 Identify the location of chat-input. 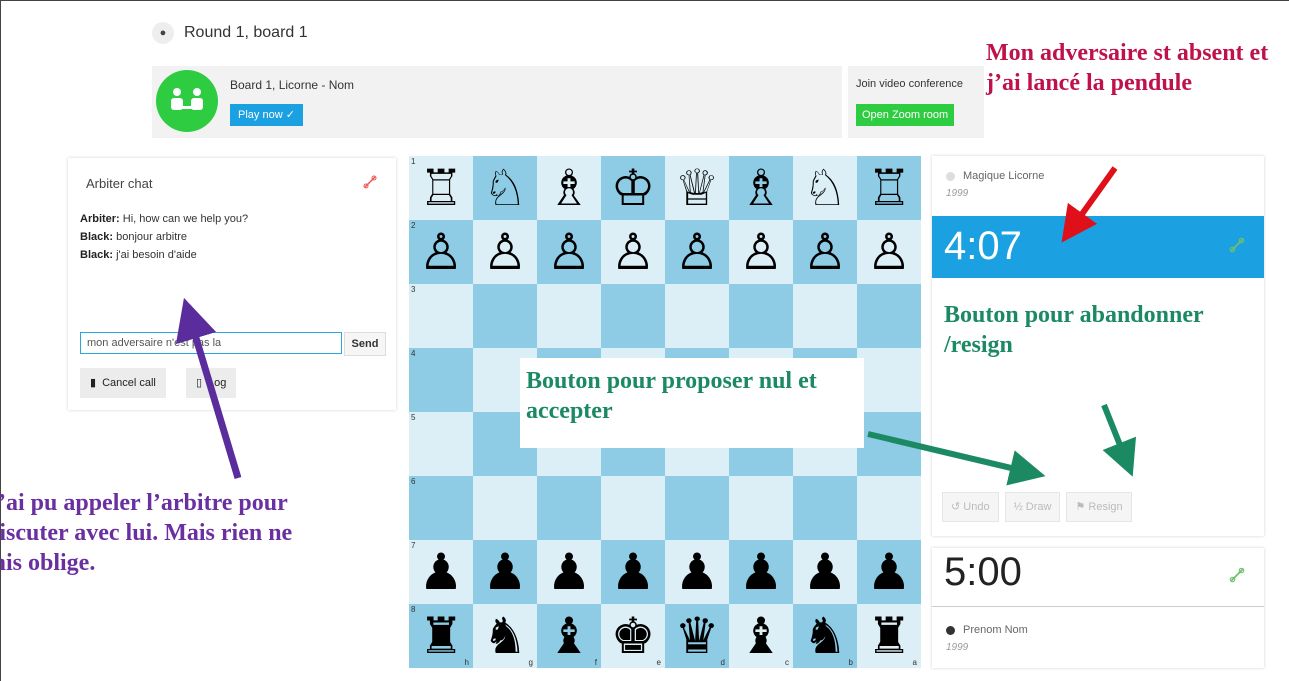
(211, 343).